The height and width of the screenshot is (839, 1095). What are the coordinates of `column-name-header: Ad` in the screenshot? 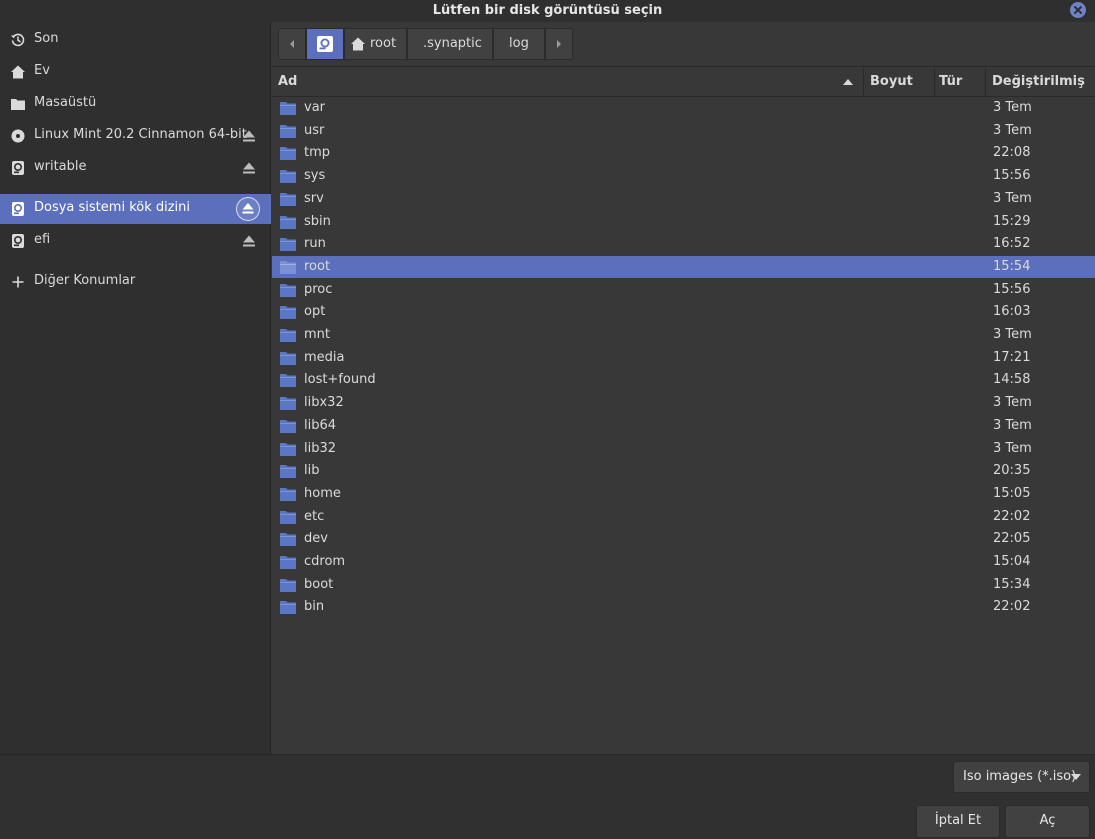 It's located at (567, 82).